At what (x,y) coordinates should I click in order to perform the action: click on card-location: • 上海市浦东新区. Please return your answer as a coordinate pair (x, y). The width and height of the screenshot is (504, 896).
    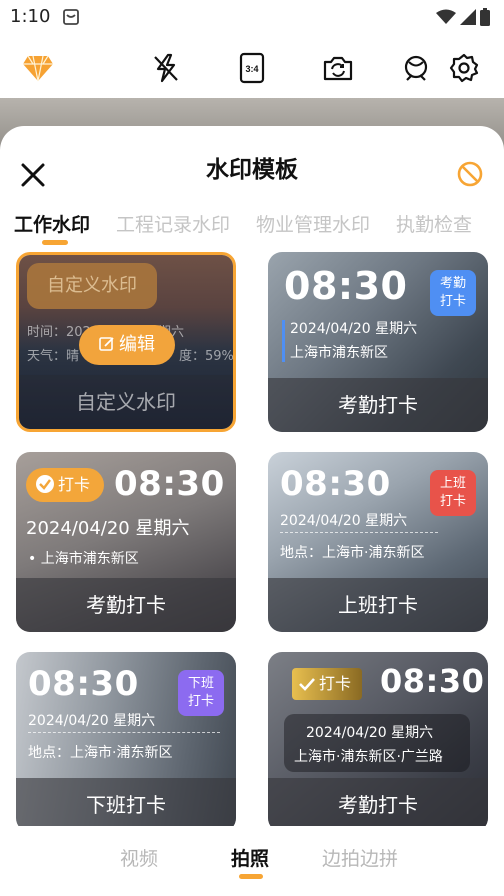
    Looking at the image, I should click on (83, 559).